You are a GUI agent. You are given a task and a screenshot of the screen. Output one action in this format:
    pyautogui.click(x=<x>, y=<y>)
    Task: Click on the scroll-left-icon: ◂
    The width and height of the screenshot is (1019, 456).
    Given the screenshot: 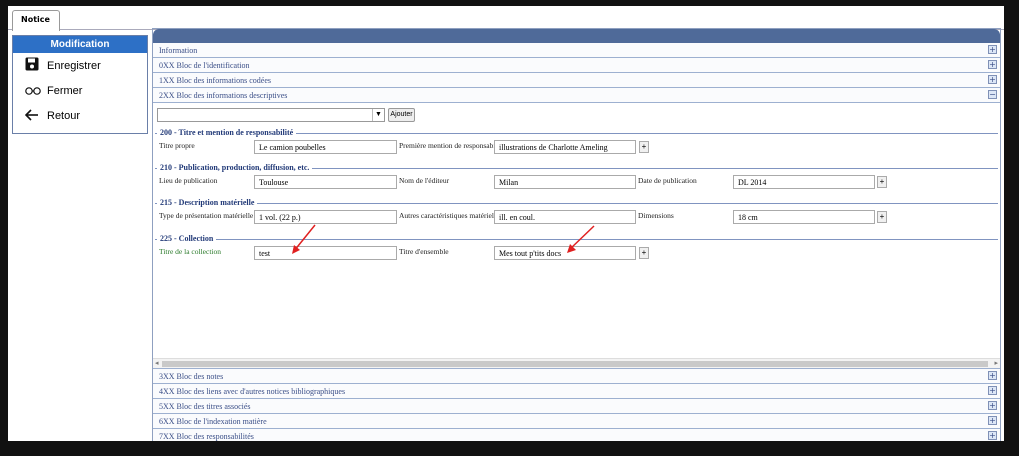 What is the action you would take?
    pyautogui.click(x=157, y=363)
    